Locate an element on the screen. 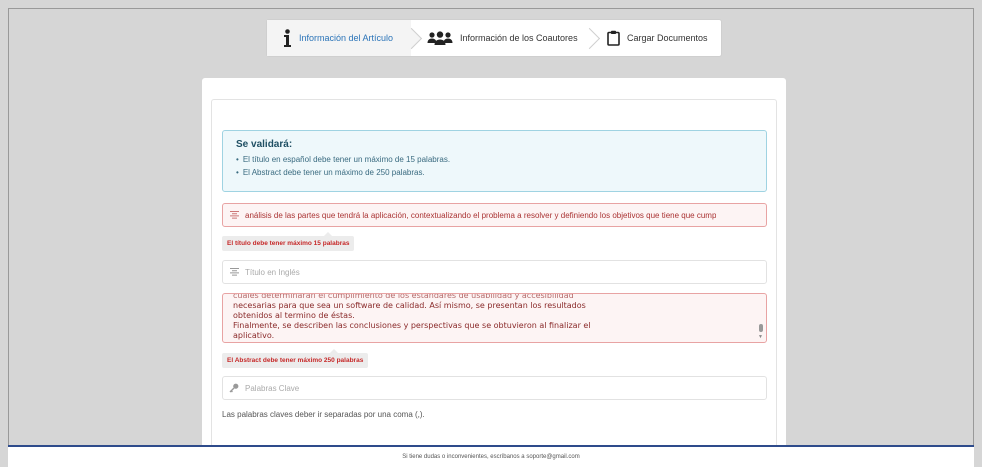 The image size is (982, 467). title-error-message: El título debe tener máximo 15 palabras is located at coordinates (288, 241).